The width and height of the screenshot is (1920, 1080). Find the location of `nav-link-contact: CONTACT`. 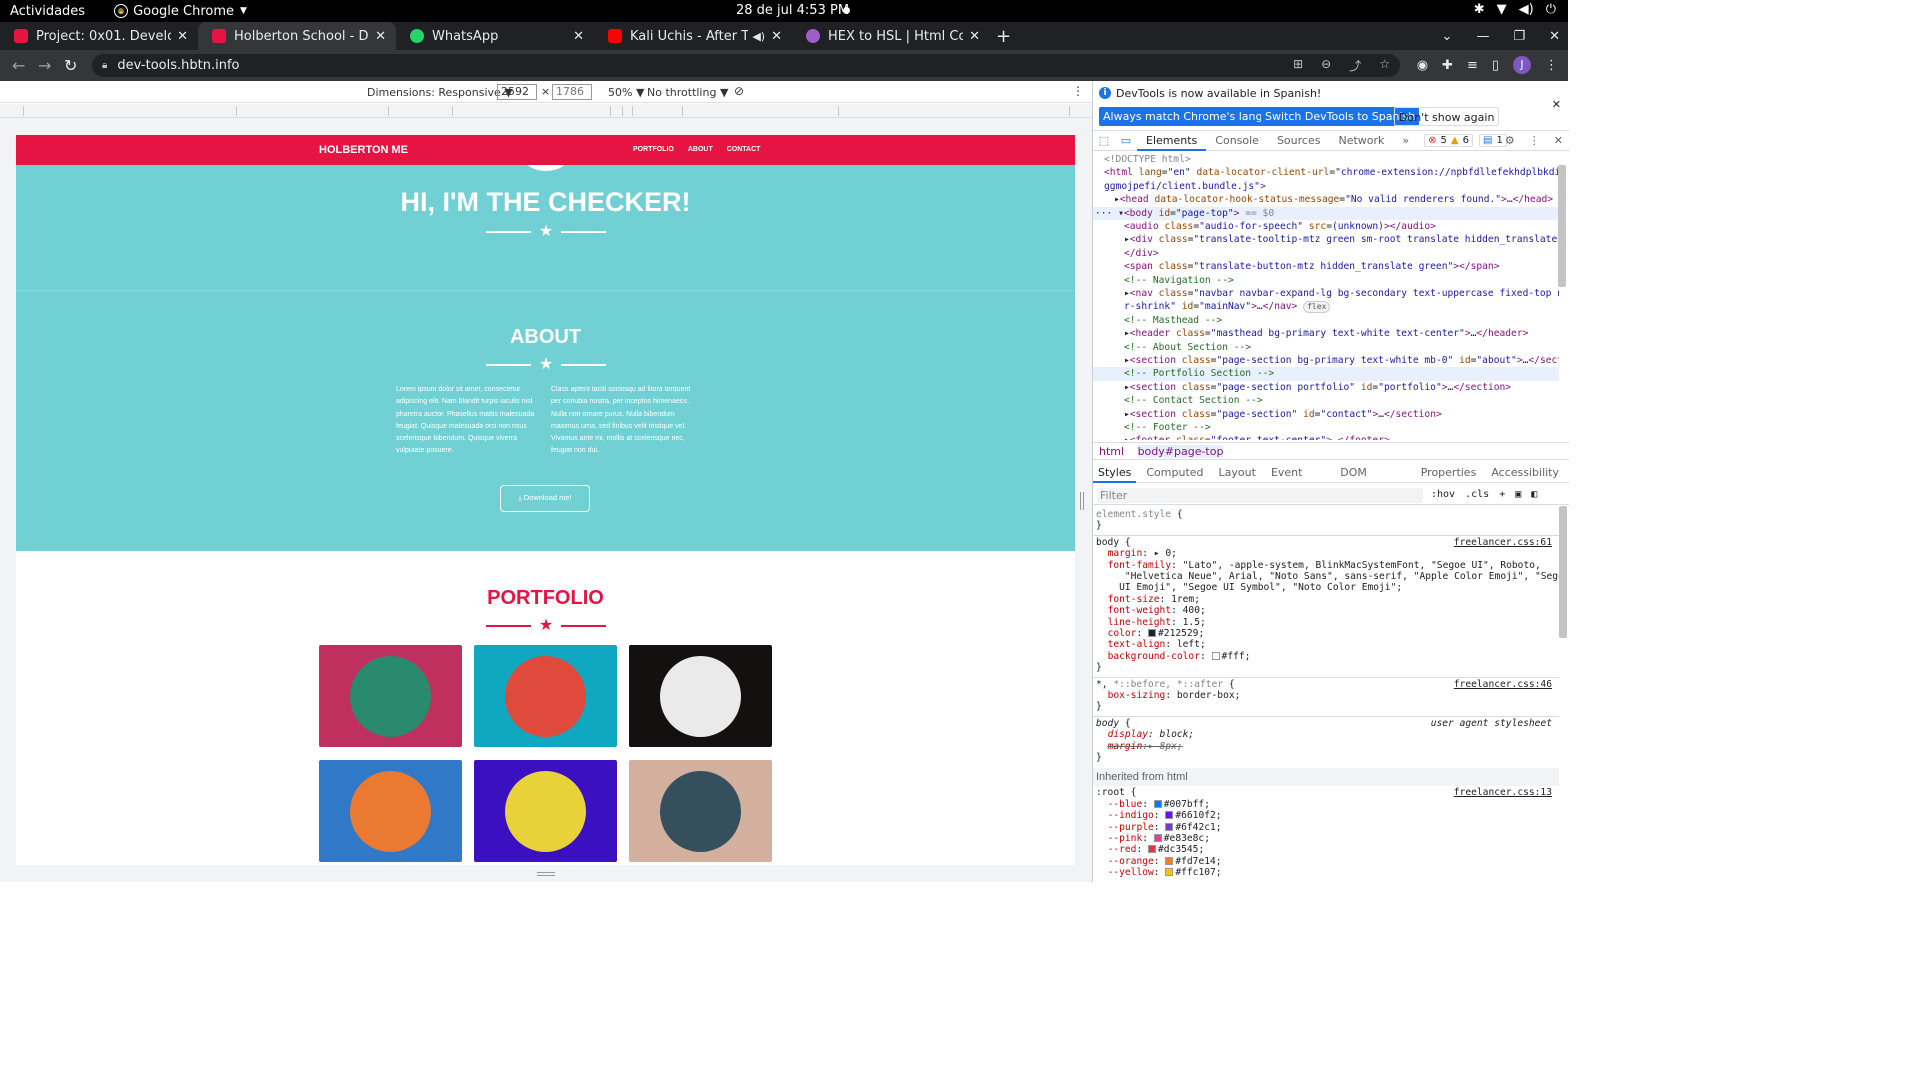

nav-link-contact: CONTACT is located at coordinates (744, 149).